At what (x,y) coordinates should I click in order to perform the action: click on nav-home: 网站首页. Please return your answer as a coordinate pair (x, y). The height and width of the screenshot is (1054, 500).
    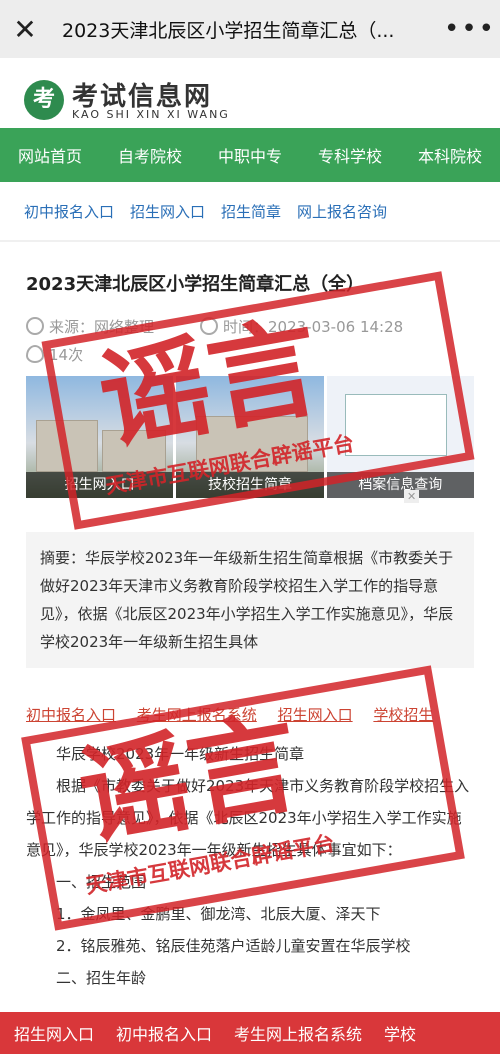
    Looking at the image, I should click on (50, 155).